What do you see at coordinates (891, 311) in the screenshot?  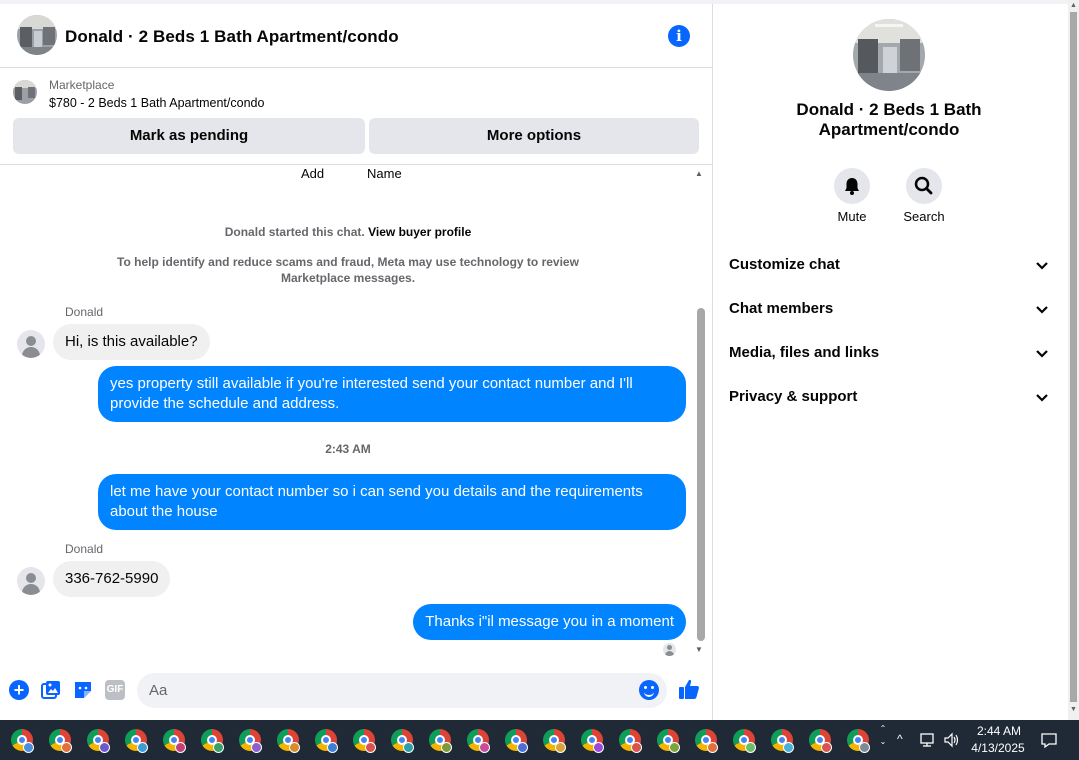 I see `section-chat-members: Chat members` at bounding box center [891, 311].